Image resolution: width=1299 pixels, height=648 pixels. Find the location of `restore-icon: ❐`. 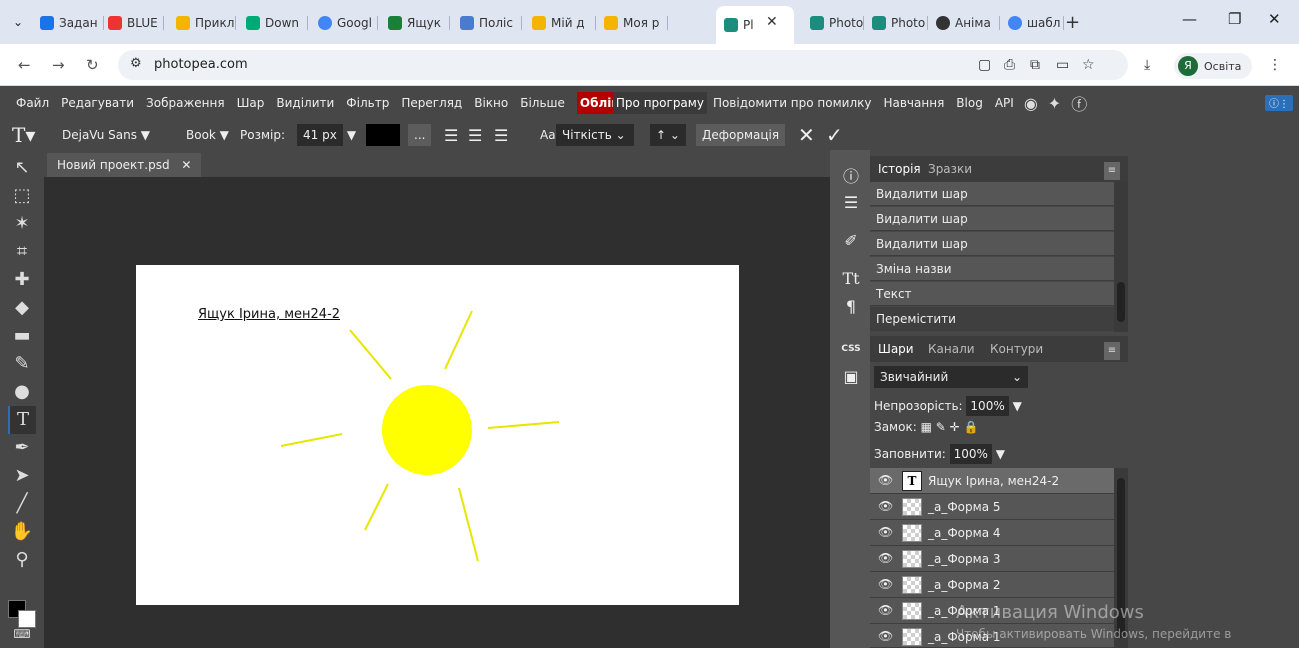

restore-icon: ❐ is located at coordinates (1234, 19).